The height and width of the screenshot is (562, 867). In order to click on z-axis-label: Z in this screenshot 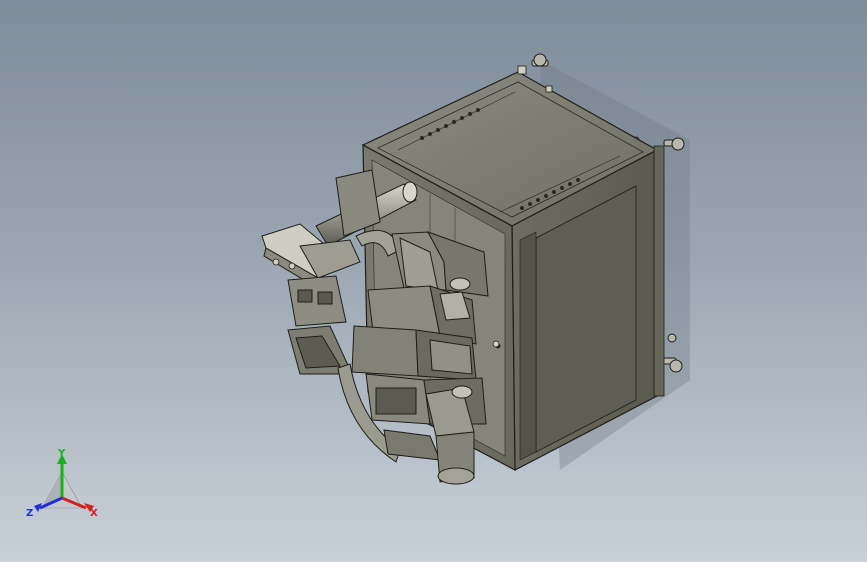, I will do `click(29, 513)`.